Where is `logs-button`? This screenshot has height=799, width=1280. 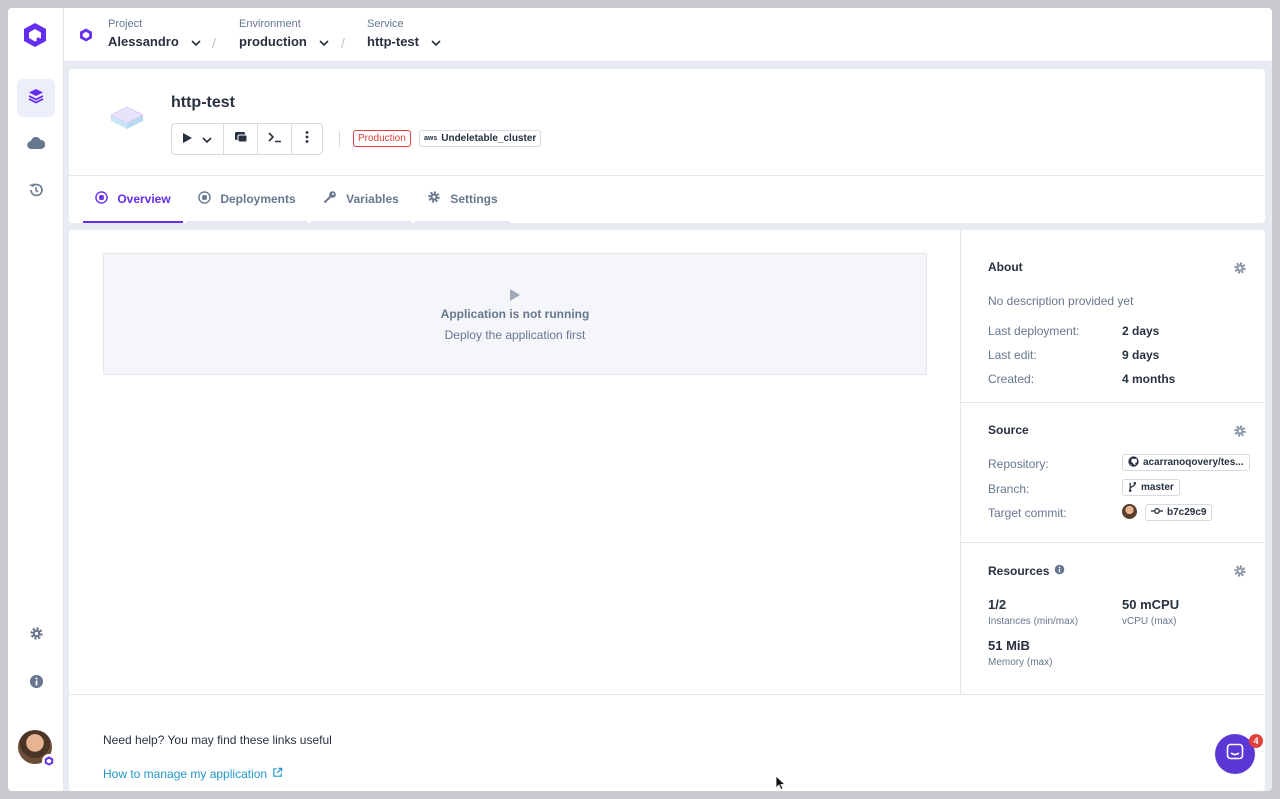
logs-button is located at coordinates (241, 139).